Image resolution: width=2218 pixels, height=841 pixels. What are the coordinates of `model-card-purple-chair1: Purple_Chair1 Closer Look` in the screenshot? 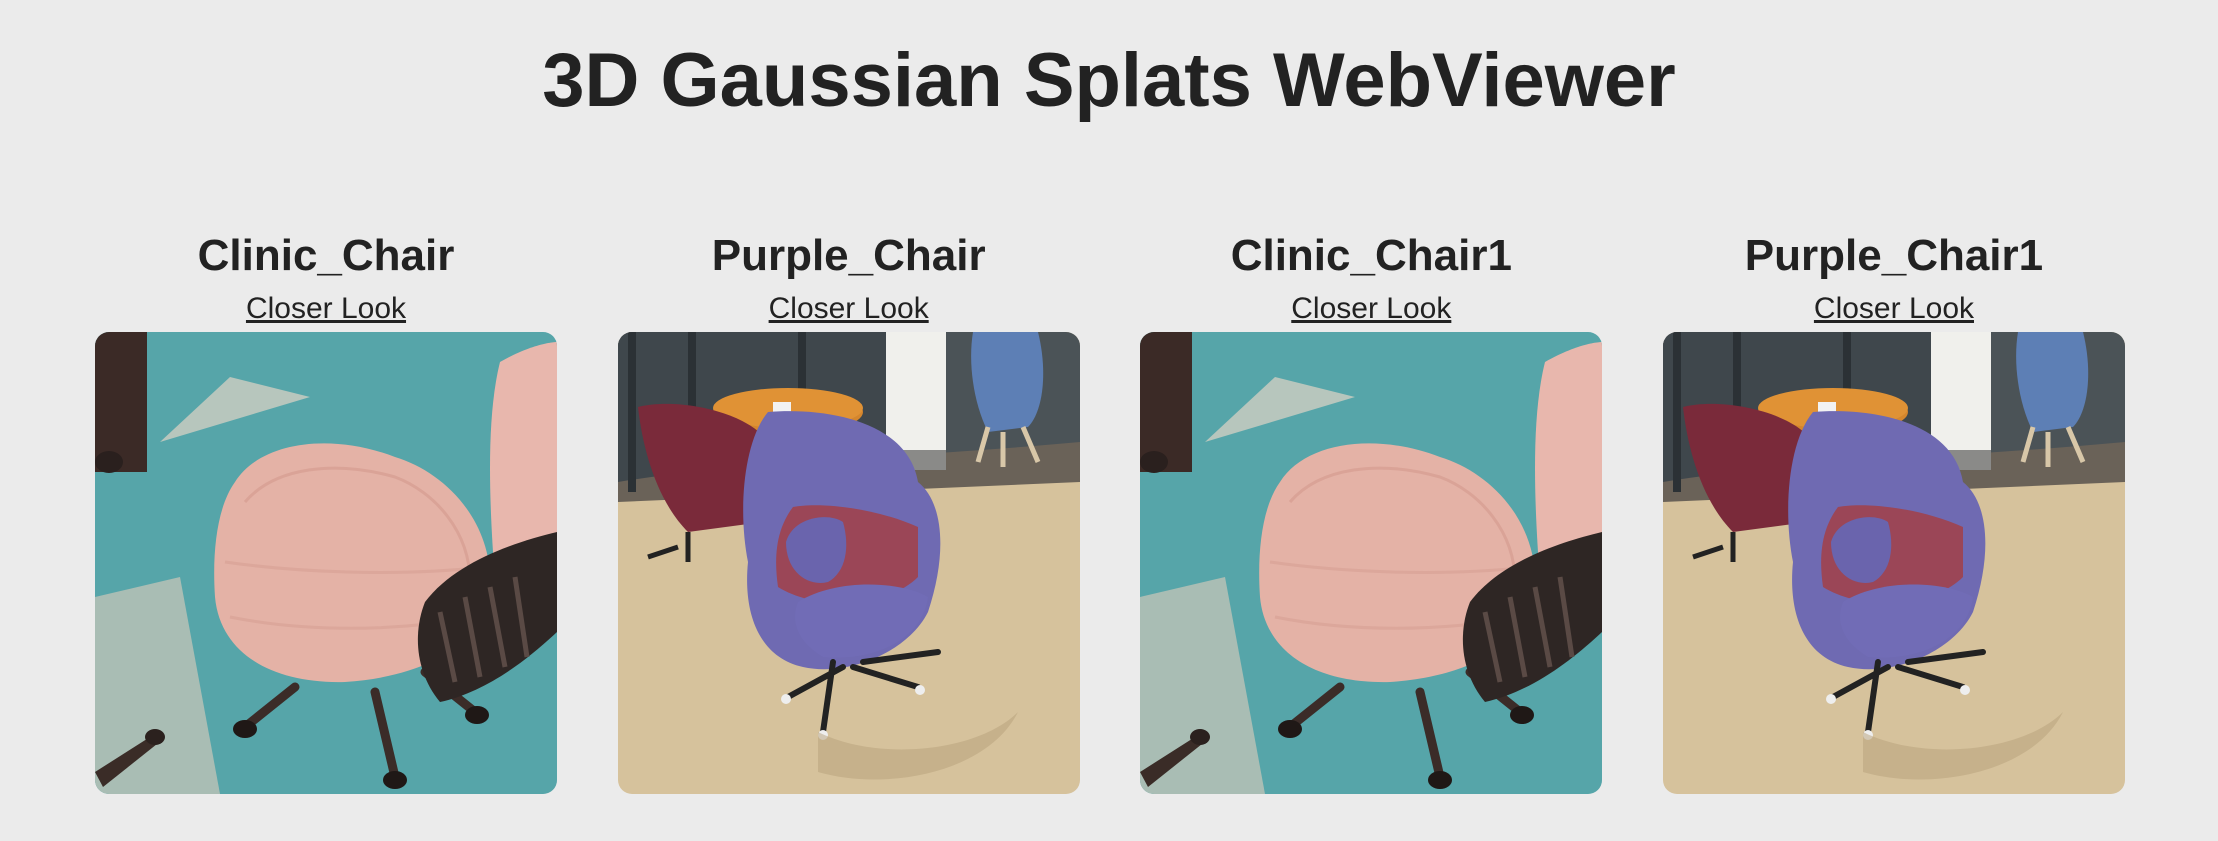 It's located at (1893, 511).